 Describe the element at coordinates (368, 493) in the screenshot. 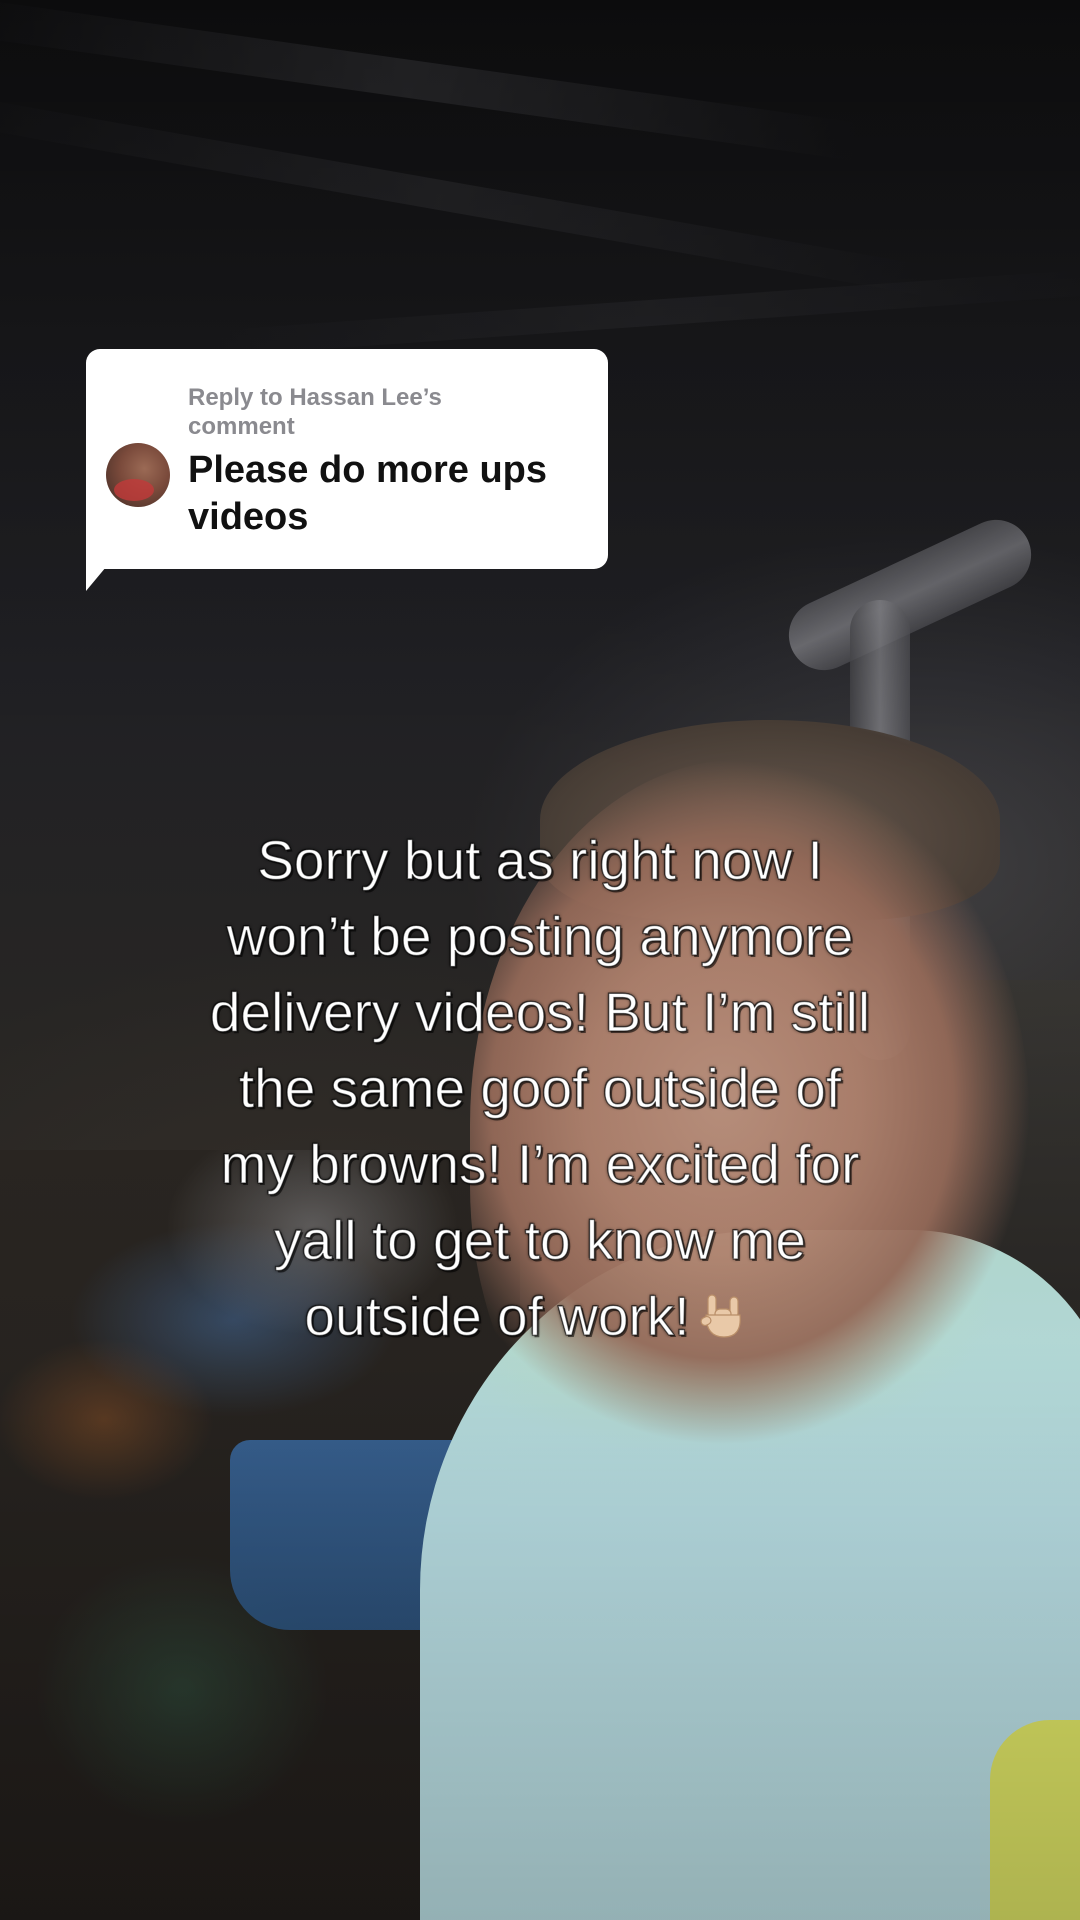

I see `reply-comment-text: Please do more ups videos` at that location.